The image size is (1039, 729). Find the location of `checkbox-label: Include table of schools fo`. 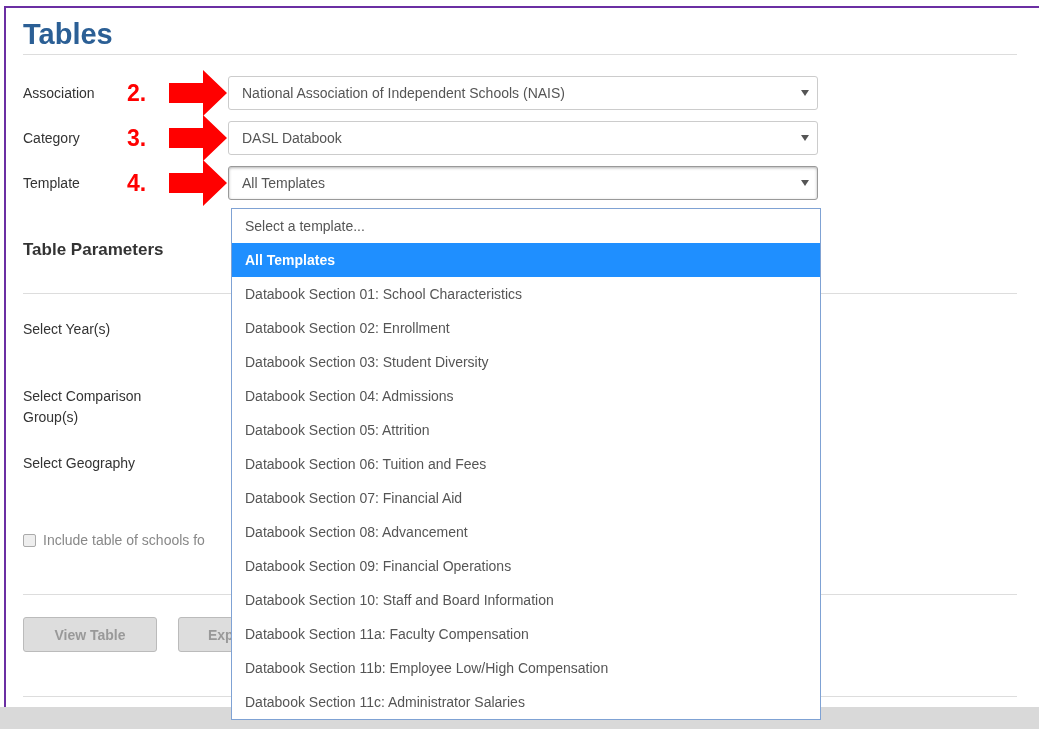

checkbox-label: Include table of schools fo is located at coordinates (124, 540).